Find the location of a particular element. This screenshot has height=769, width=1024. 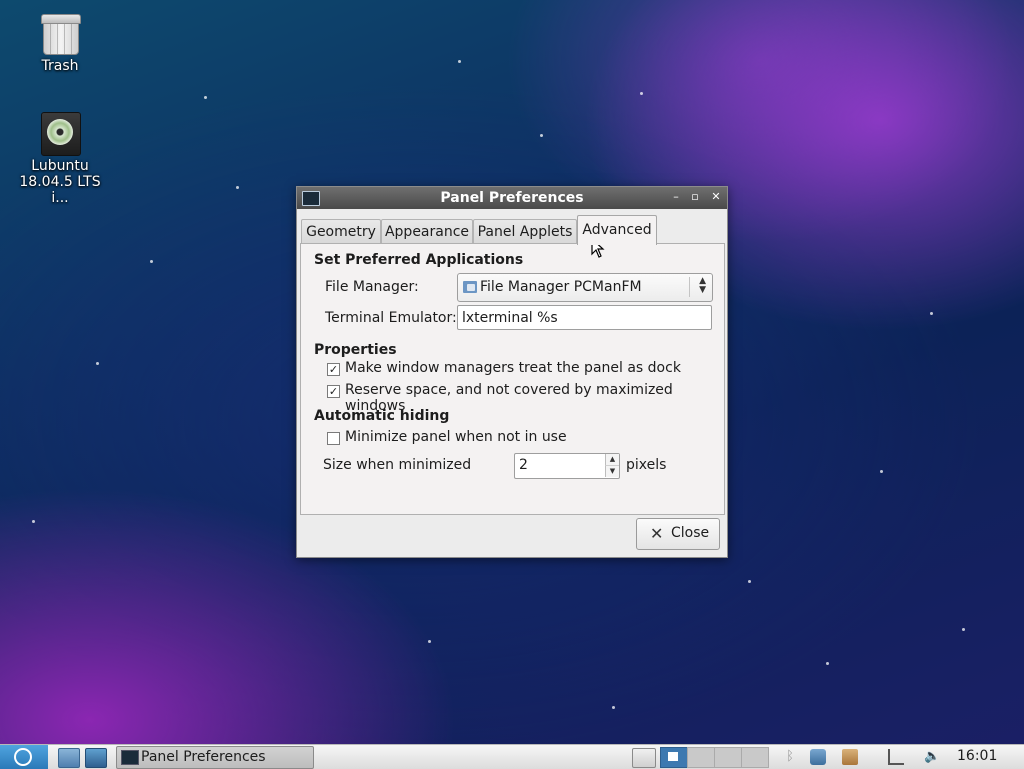

show-desktop-icon is located at coordinates (644, 758).